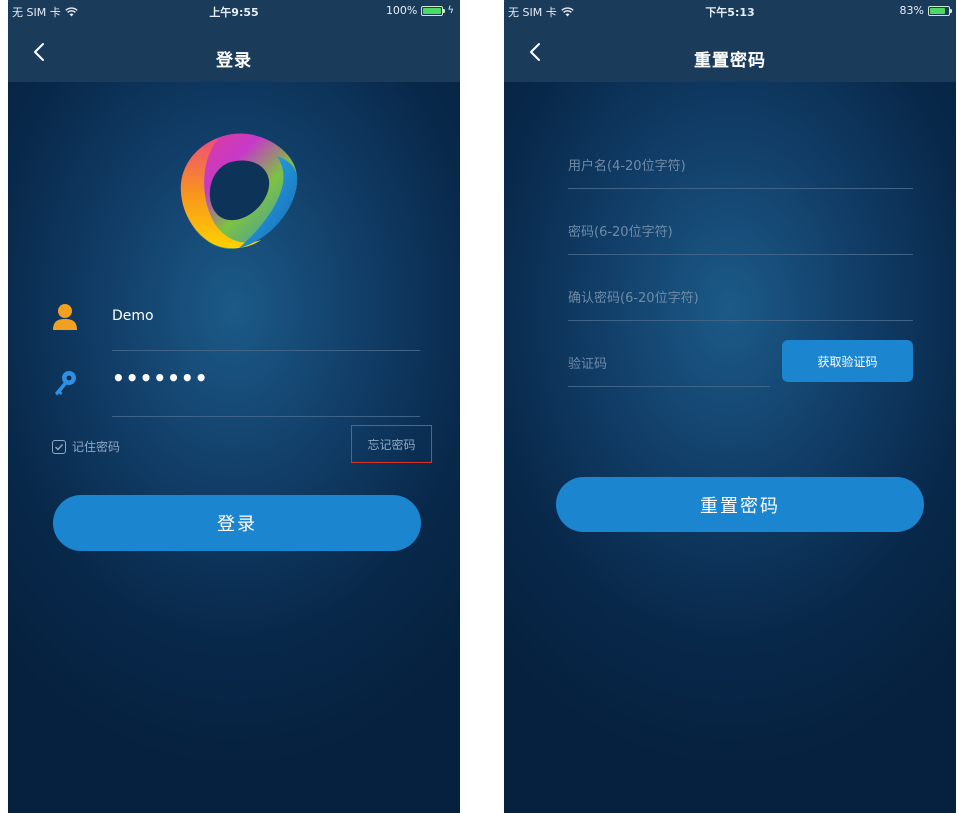 This screenshot has width=957, height=813. What do you see at coordinates (236, 390) in the screenshot?
I see `password-field: •••••••` at bounding box center [236, 390].